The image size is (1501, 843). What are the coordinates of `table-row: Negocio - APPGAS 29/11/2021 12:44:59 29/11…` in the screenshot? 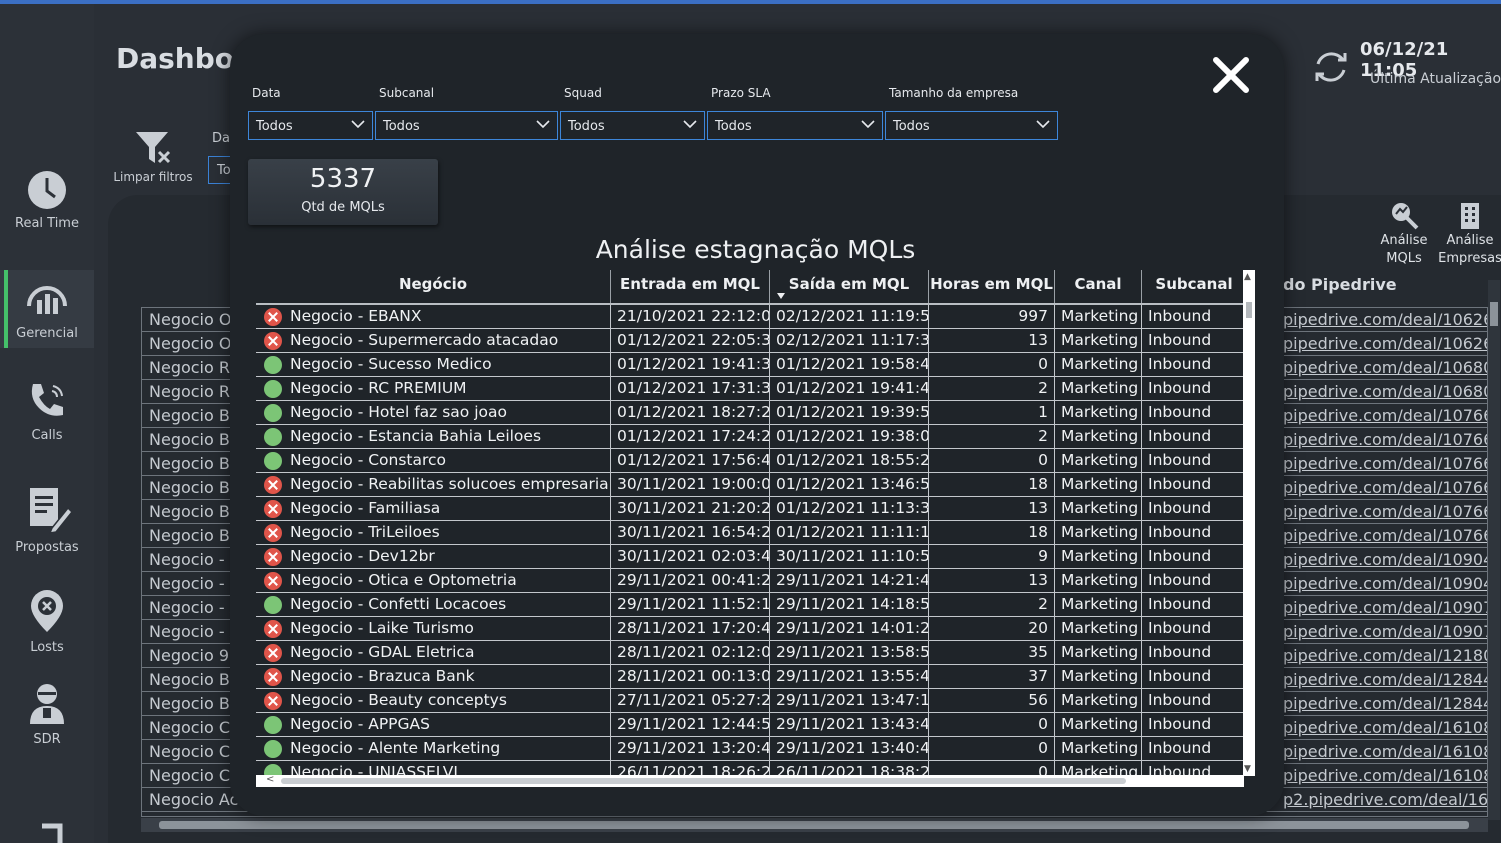 It's located at (751, 725).